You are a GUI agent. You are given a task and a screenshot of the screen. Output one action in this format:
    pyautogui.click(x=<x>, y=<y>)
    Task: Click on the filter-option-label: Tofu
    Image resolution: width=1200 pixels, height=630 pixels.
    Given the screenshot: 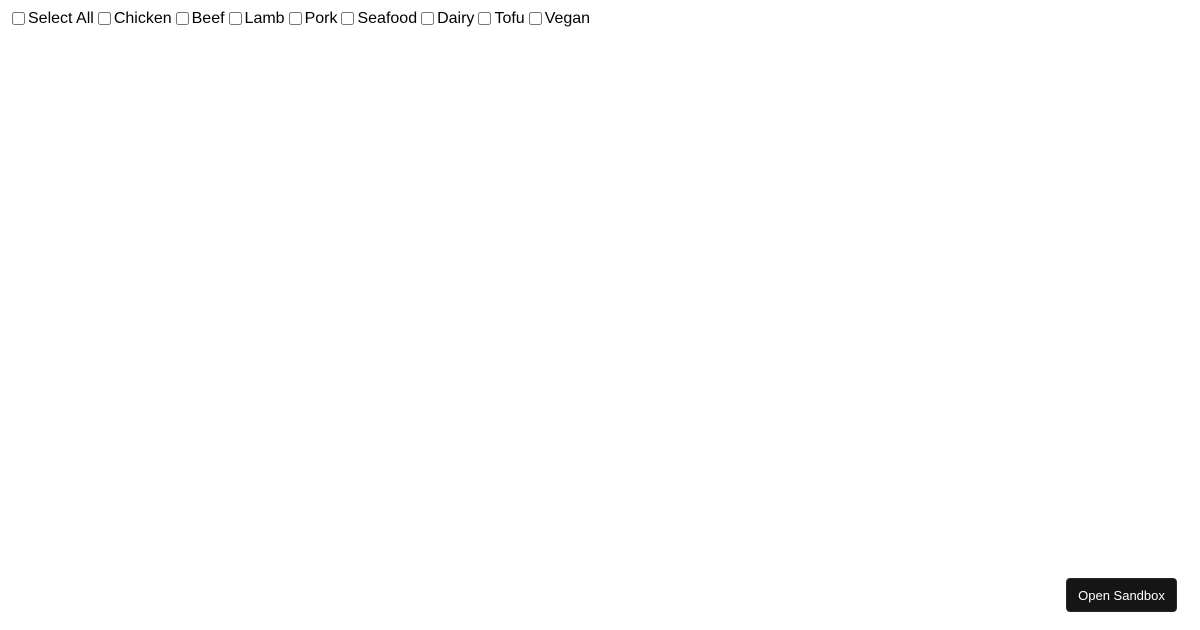 What is the action you would take?
    pyautogui.click(x=509, y=18)
    